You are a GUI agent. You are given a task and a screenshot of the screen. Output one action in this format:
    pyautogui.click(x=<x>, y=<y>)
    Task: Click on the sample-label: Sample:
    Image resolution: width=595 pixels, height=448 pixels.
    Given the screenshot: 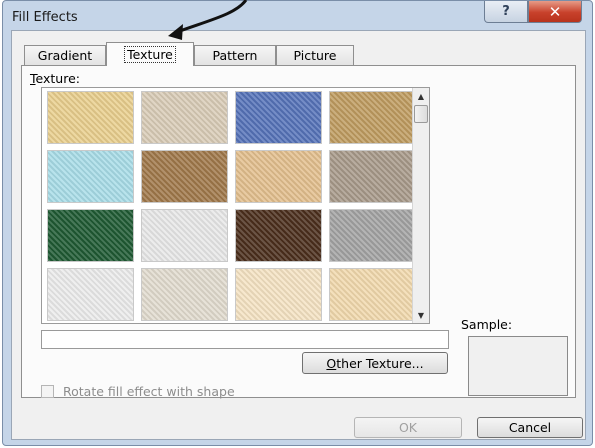 What is the action you would take?
    pyautogui.click(x=487, y=324)
    